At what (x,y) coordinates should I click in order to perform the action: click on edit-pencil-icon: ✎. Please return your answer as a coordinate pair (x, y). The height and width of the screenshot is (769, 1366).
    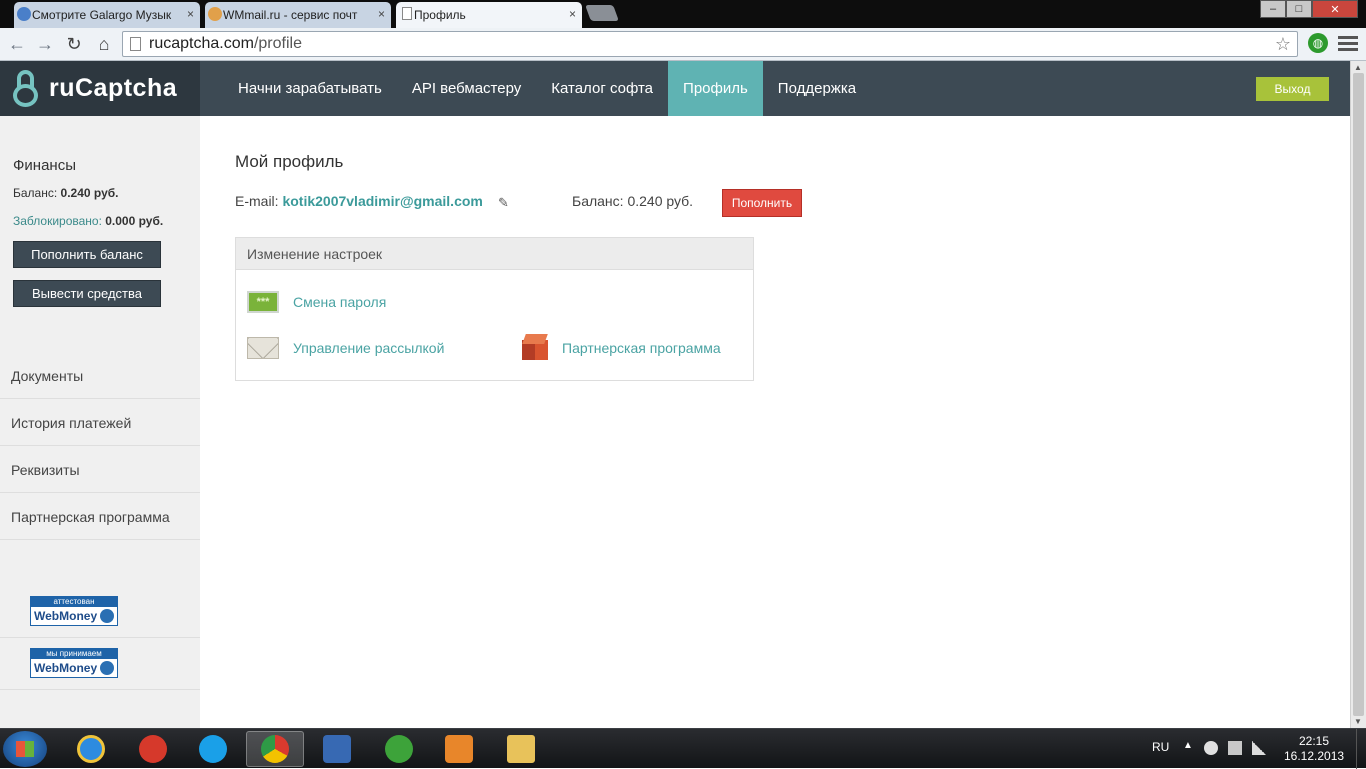
    Looking at the image, I should click on (505, 202).